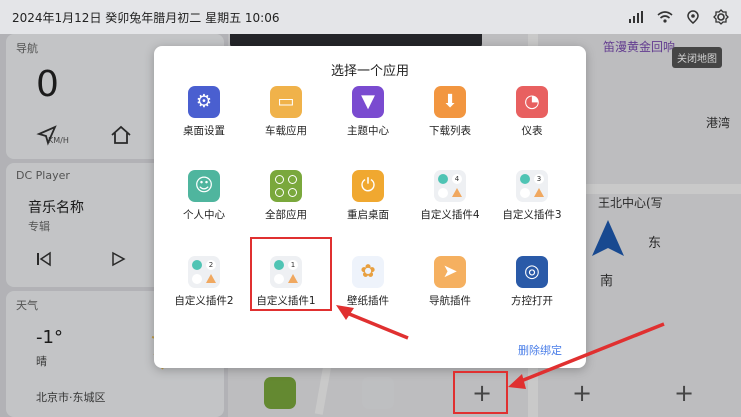  What do you see at coordinates (532, 215) in the screenshot?
I see `app-label: 自定义插件3` at bounding box center [532, 215].